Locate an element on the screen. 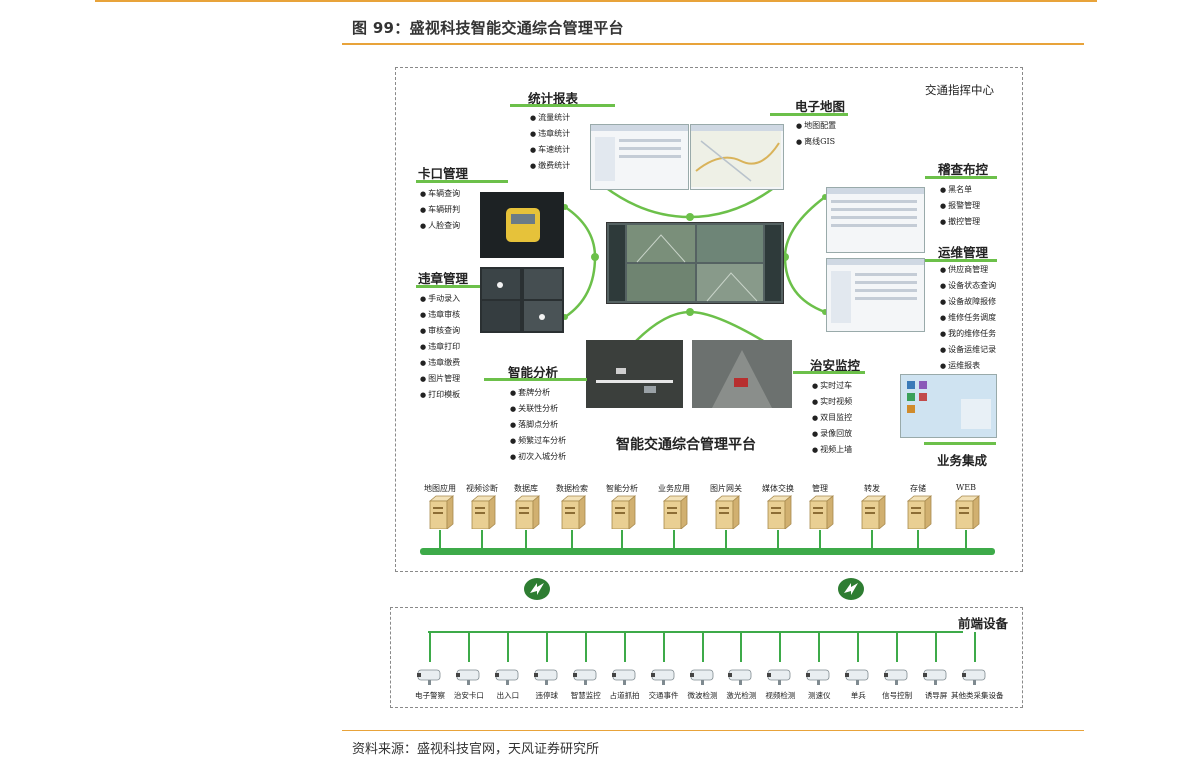 The width and height of the screenshot is (1191, 776). night-road-image is located at coordinates (522, 300).